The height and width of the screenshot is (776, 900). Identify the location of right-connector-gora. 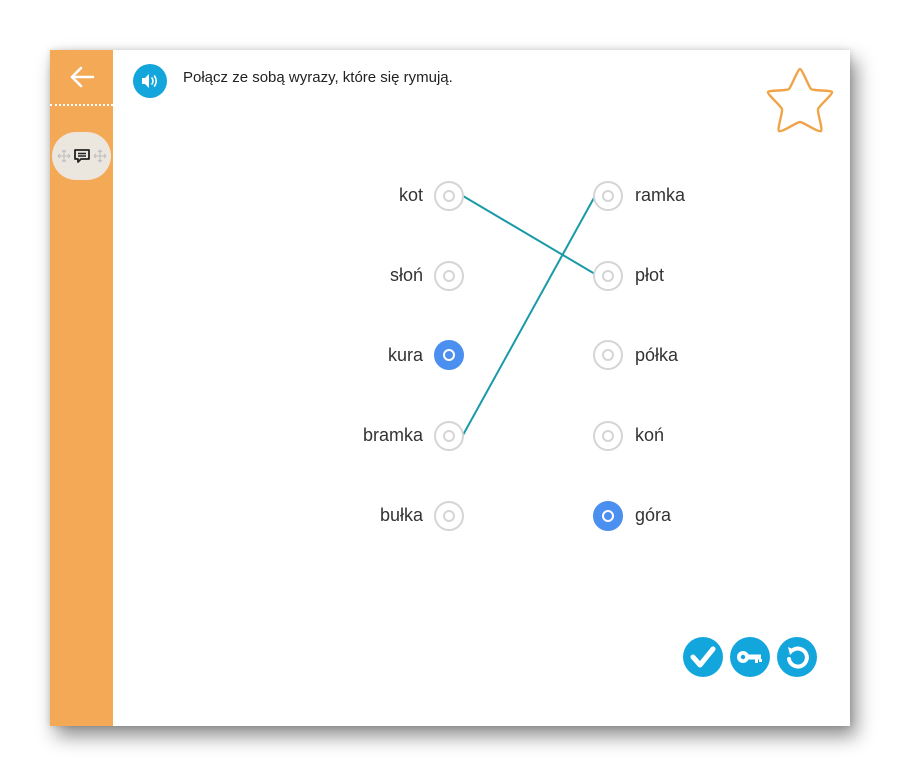
(608, 516).